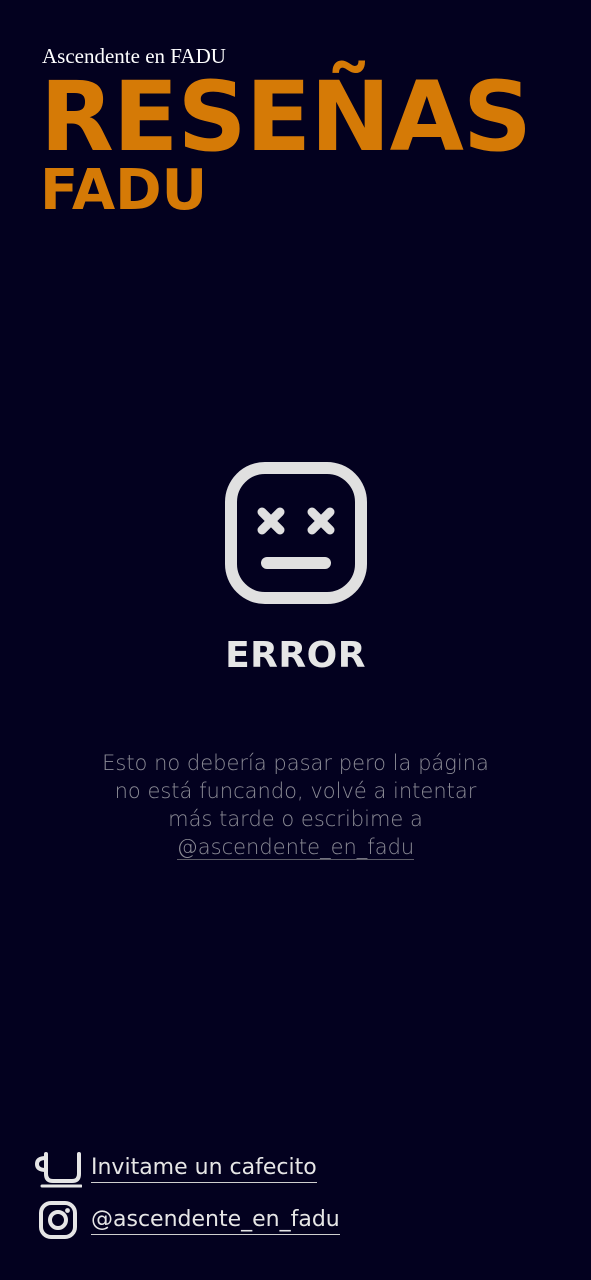 This screenshot has height=1280, width=591. What do you see at coordinates (58, 1220) in the screenshot?
I see `instagram-icon` at bounding box center [58, 1220].